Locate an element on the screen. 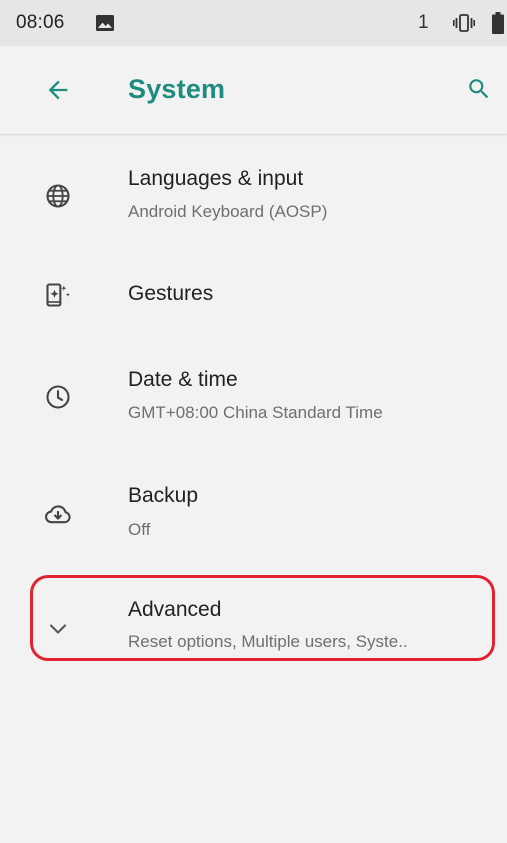 Image resolution: width=507 pixels, height=843 pixels. sim-indicator: 1 is located at coordinates (423, 22).